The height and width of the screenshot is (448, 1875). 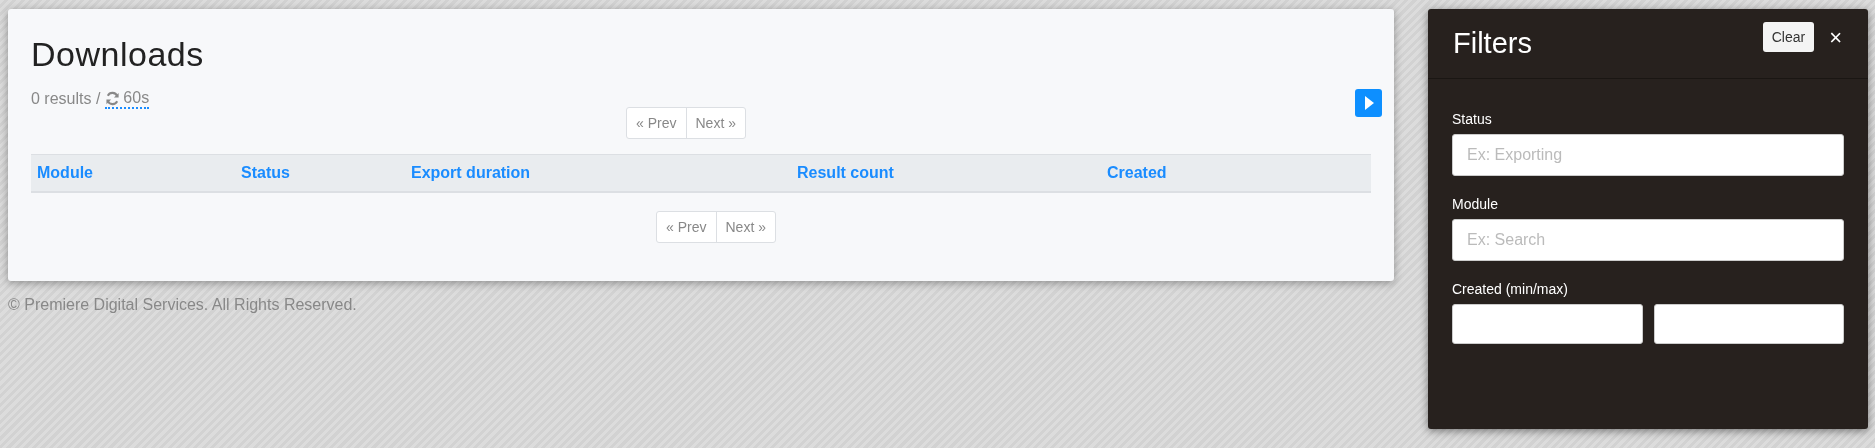 I want to click on panel-title: Filters, so click(x=1493, y=43).